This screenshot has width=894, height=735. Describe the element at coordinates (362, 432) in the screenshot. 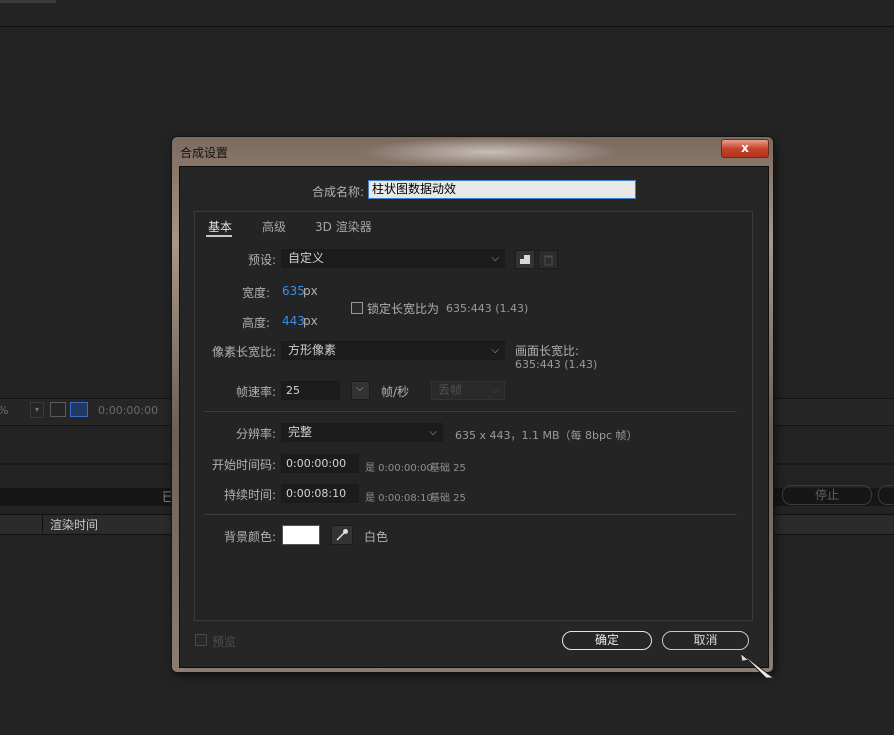

I see `resolution-select: 完整 ⌵` at that location.